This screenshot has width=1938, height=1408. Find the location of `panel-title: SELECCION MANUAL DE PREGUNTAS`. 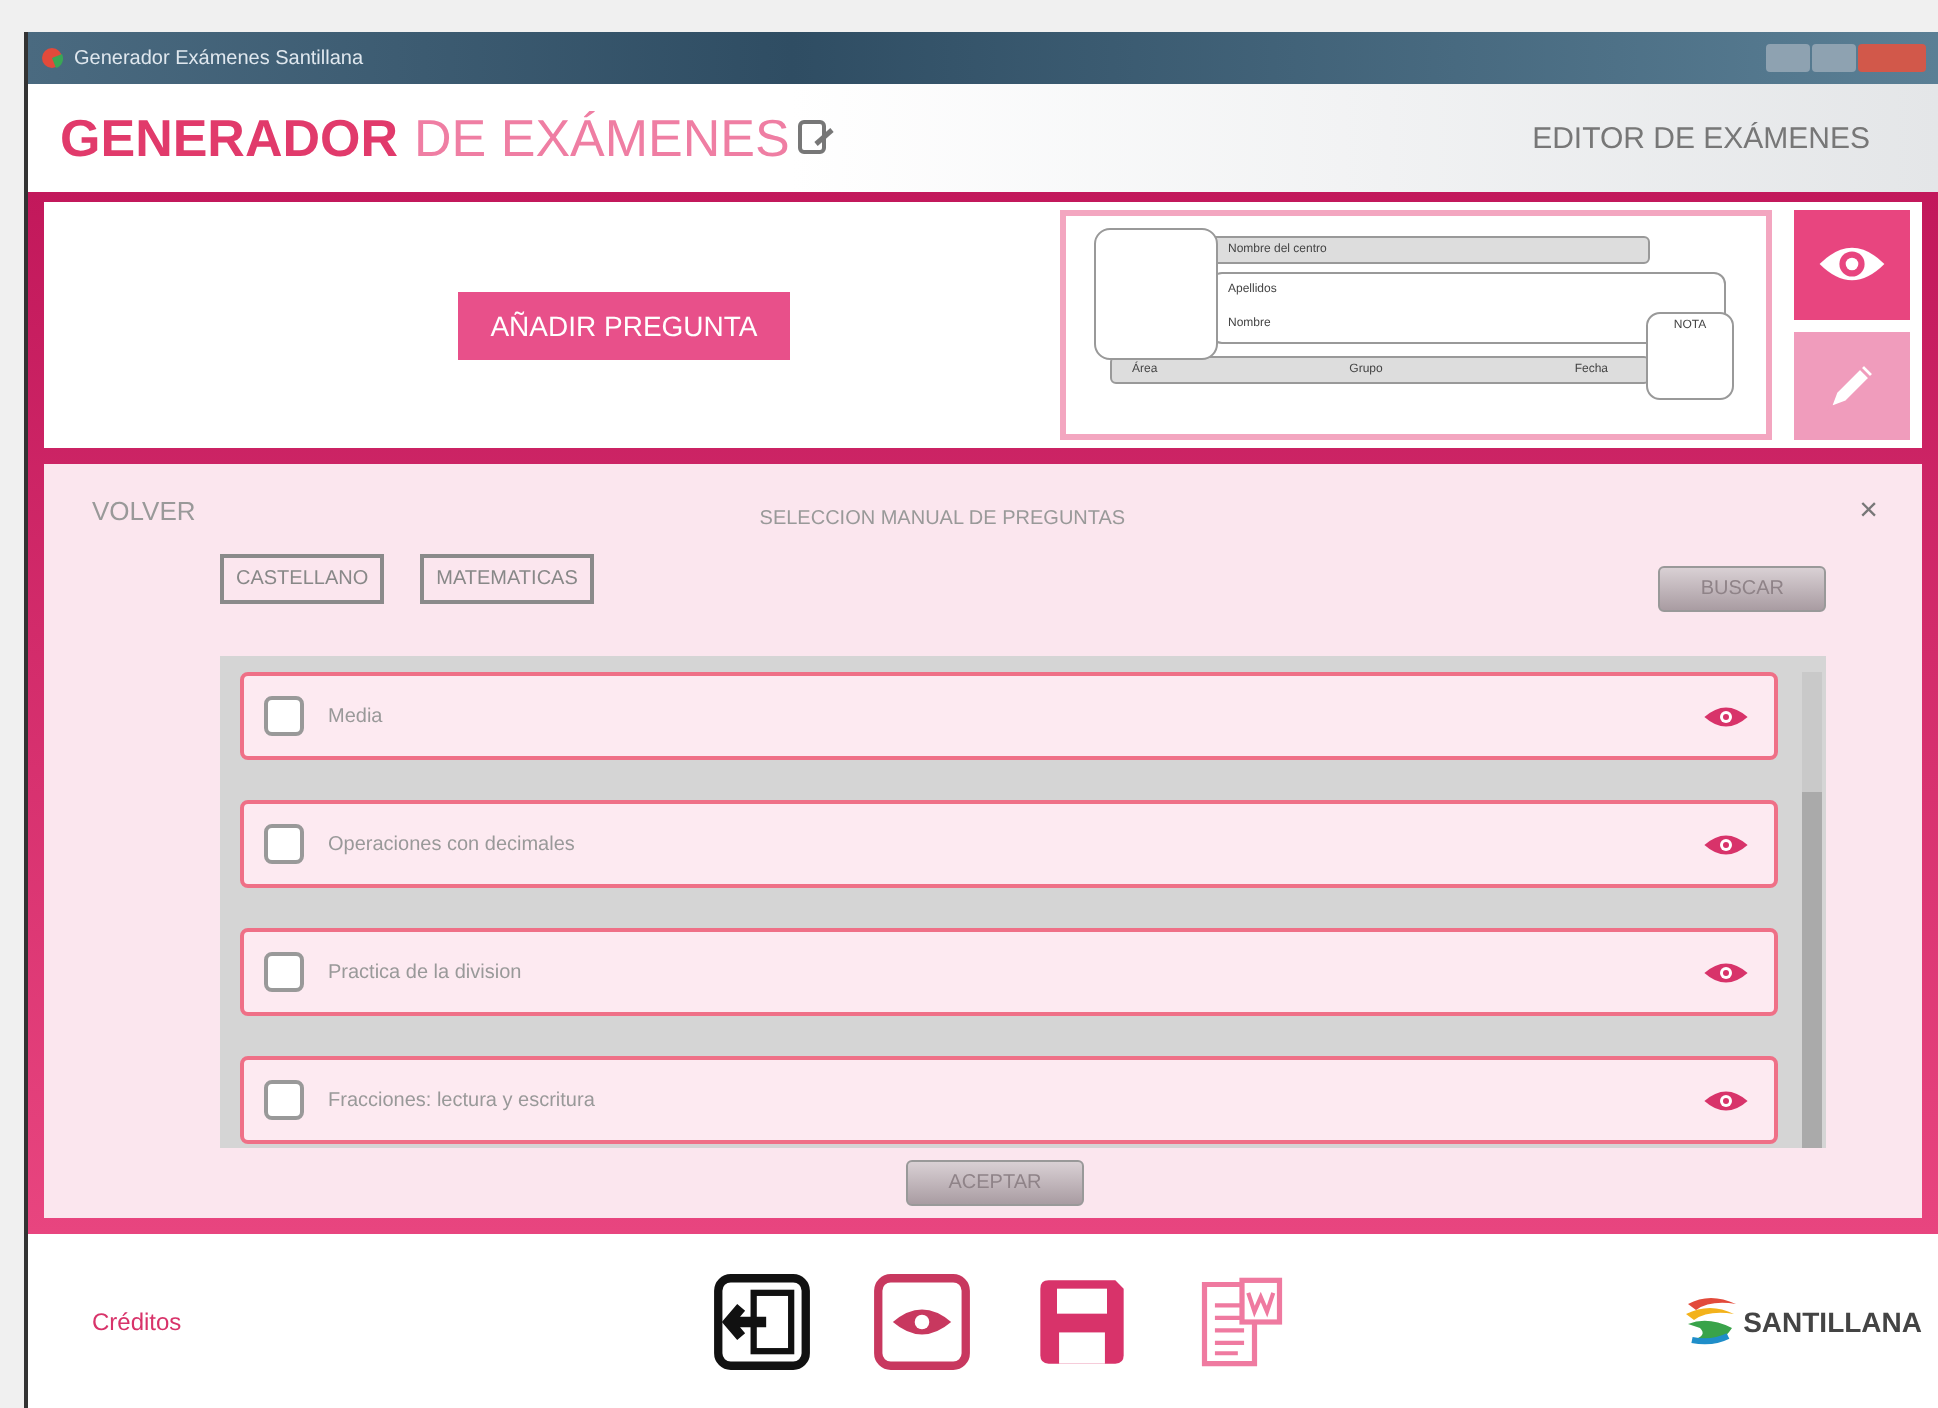

panel-title: SELECCION MANUAL DE PREGUNTAS is located at coordinates (942, 519).